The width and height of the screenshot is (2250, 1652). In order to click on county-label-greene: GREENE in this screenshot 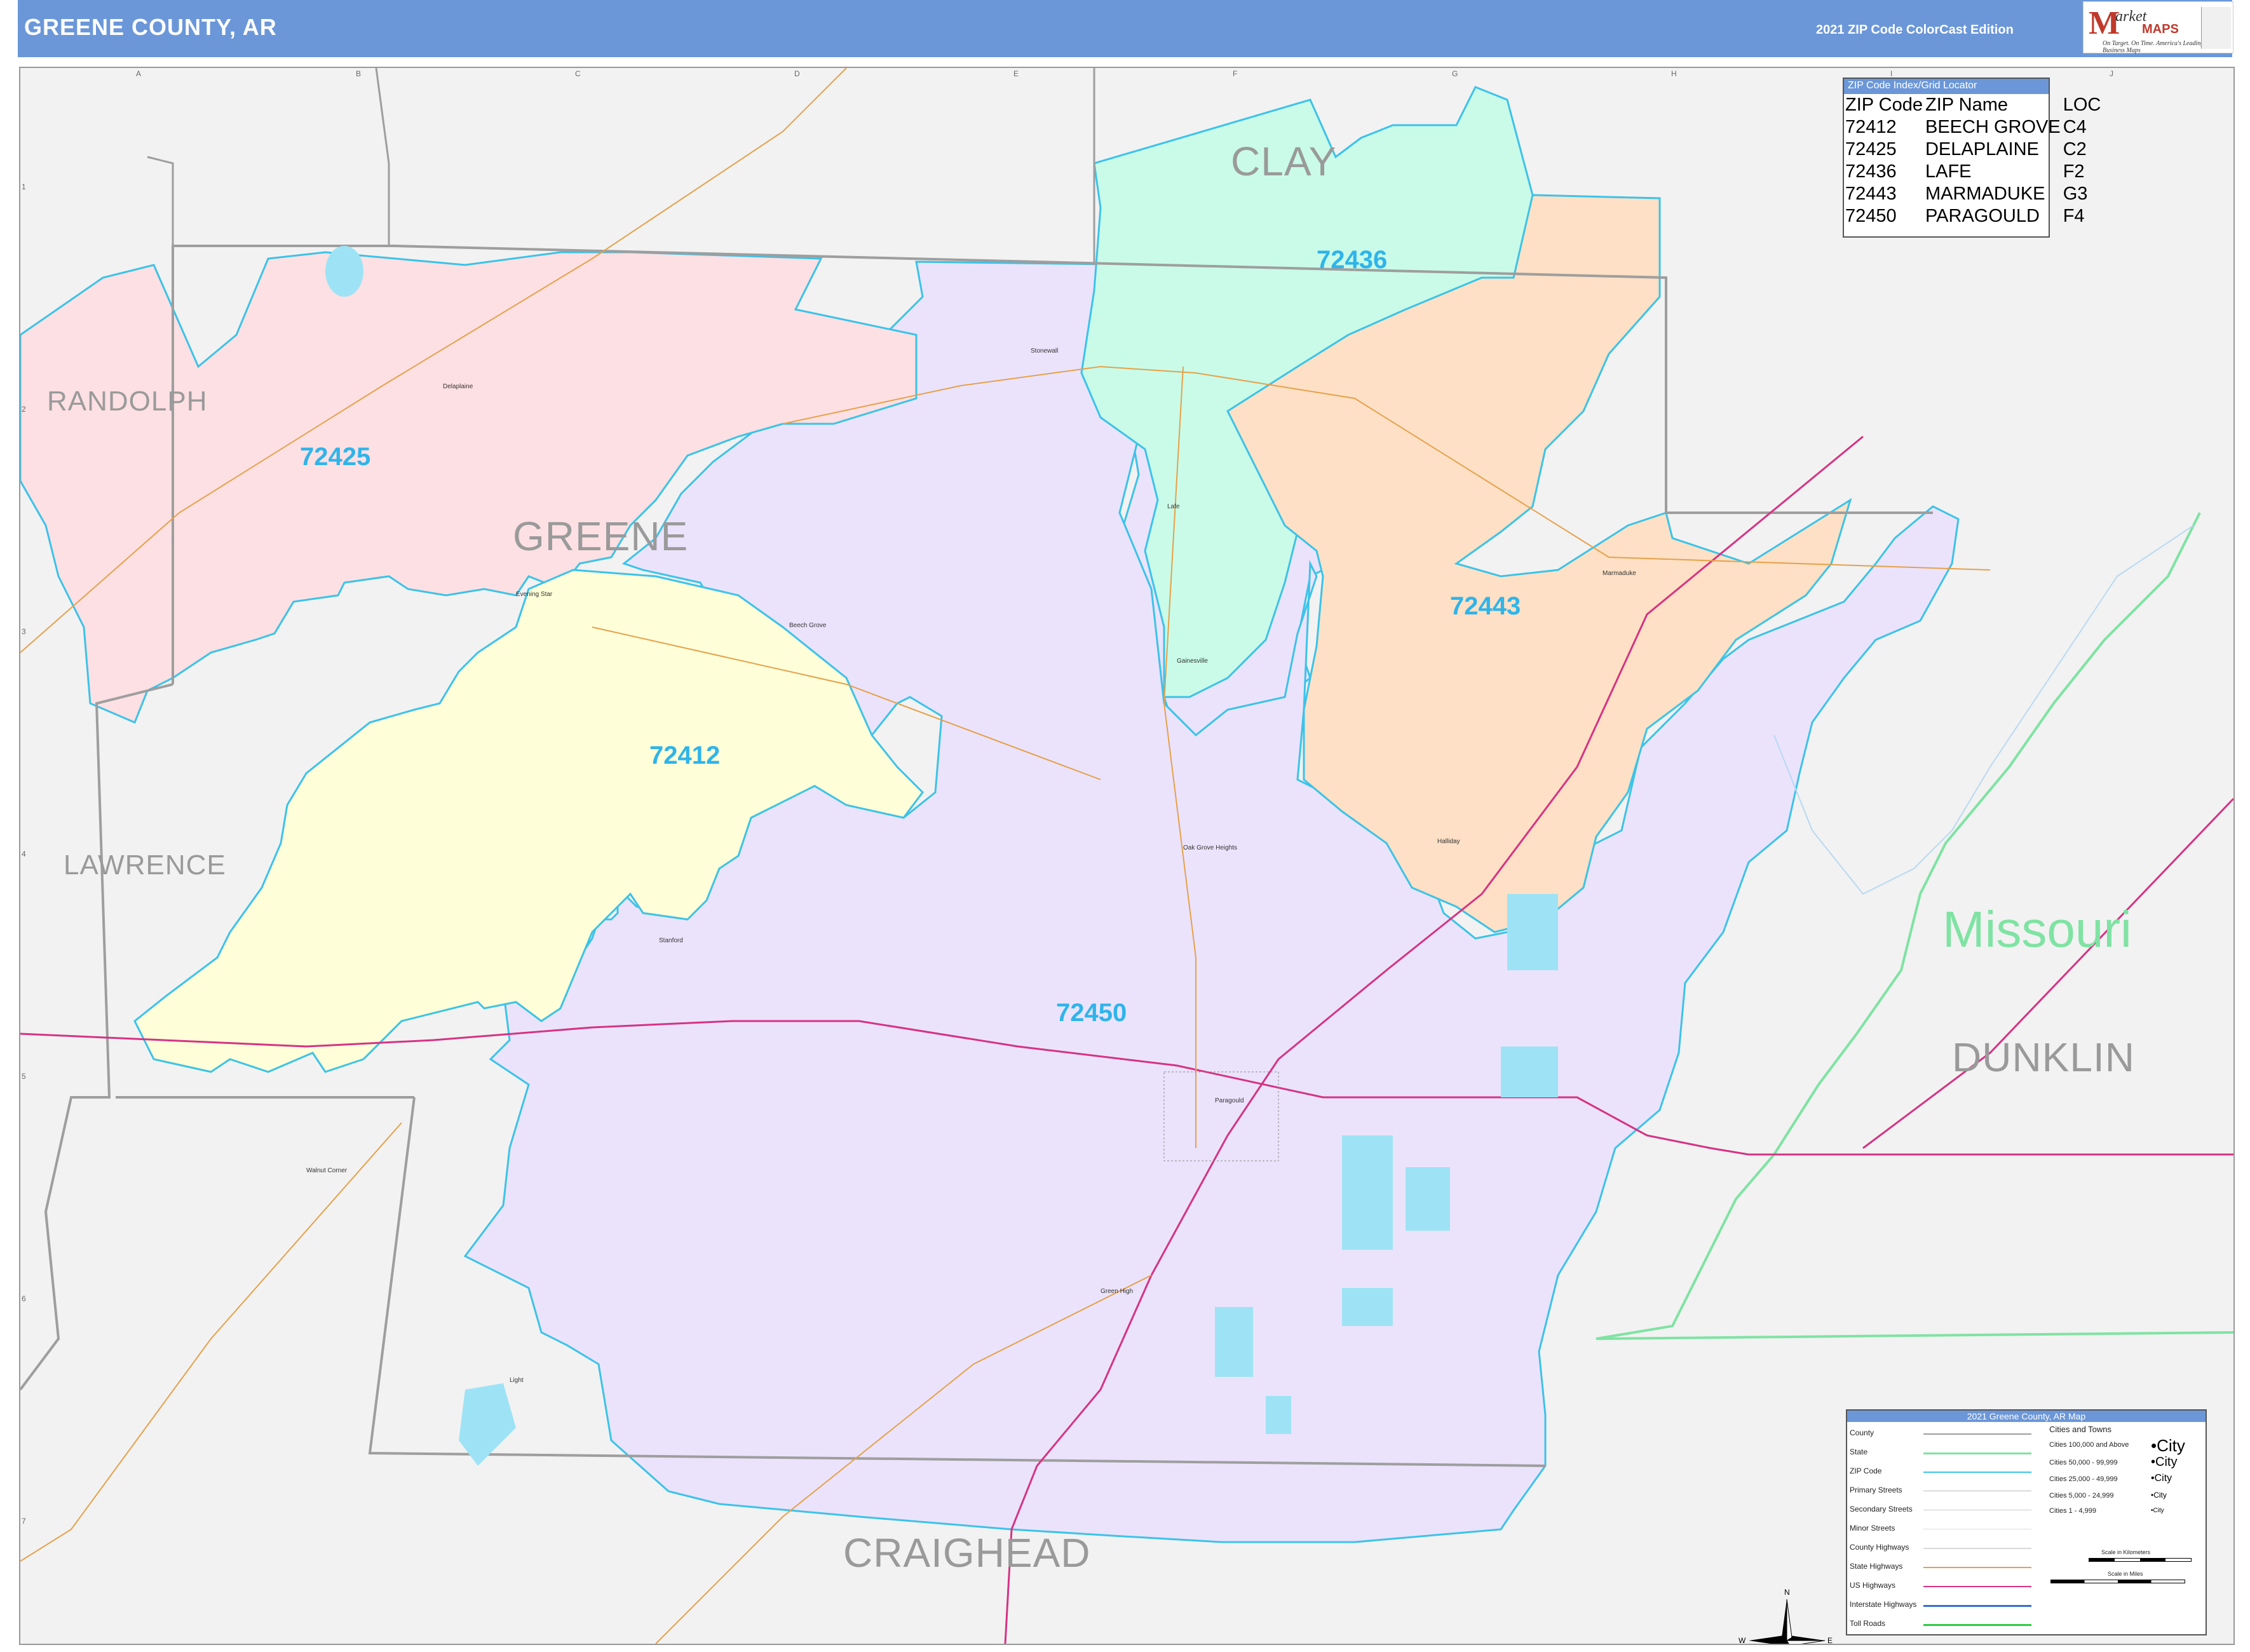, I will do `click(601, 536)`.